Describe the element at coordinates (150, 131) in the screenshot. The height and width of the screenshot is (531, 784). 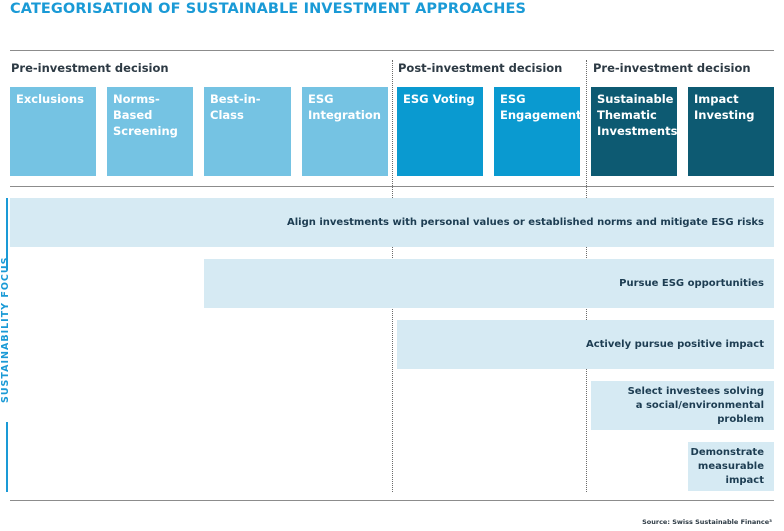
I see `approach-norms-based-screening: Norms-Based Screening` at that location.